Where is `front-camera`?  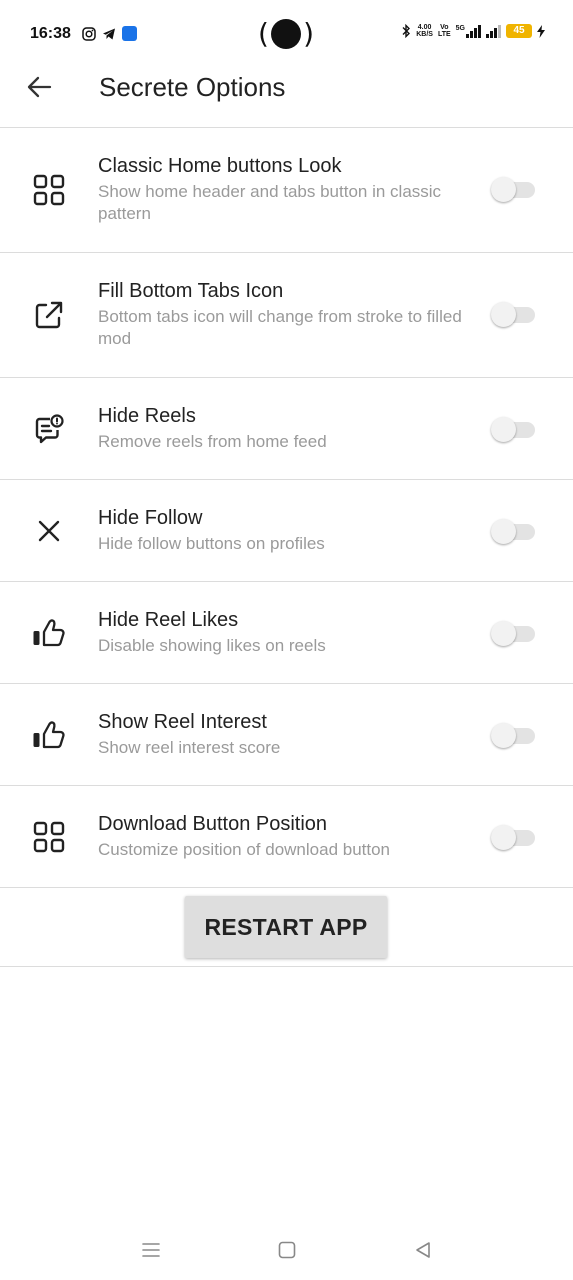
front-camera is located at coordinates (286, 34).